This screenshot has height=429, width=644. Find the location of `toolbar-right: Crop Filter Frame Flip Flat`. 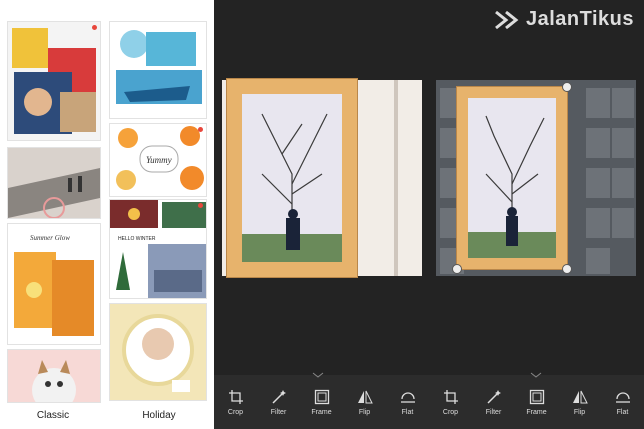

toolbar-right: Crop Filter Frame Flip Flat is located at coordinates (536, 402).